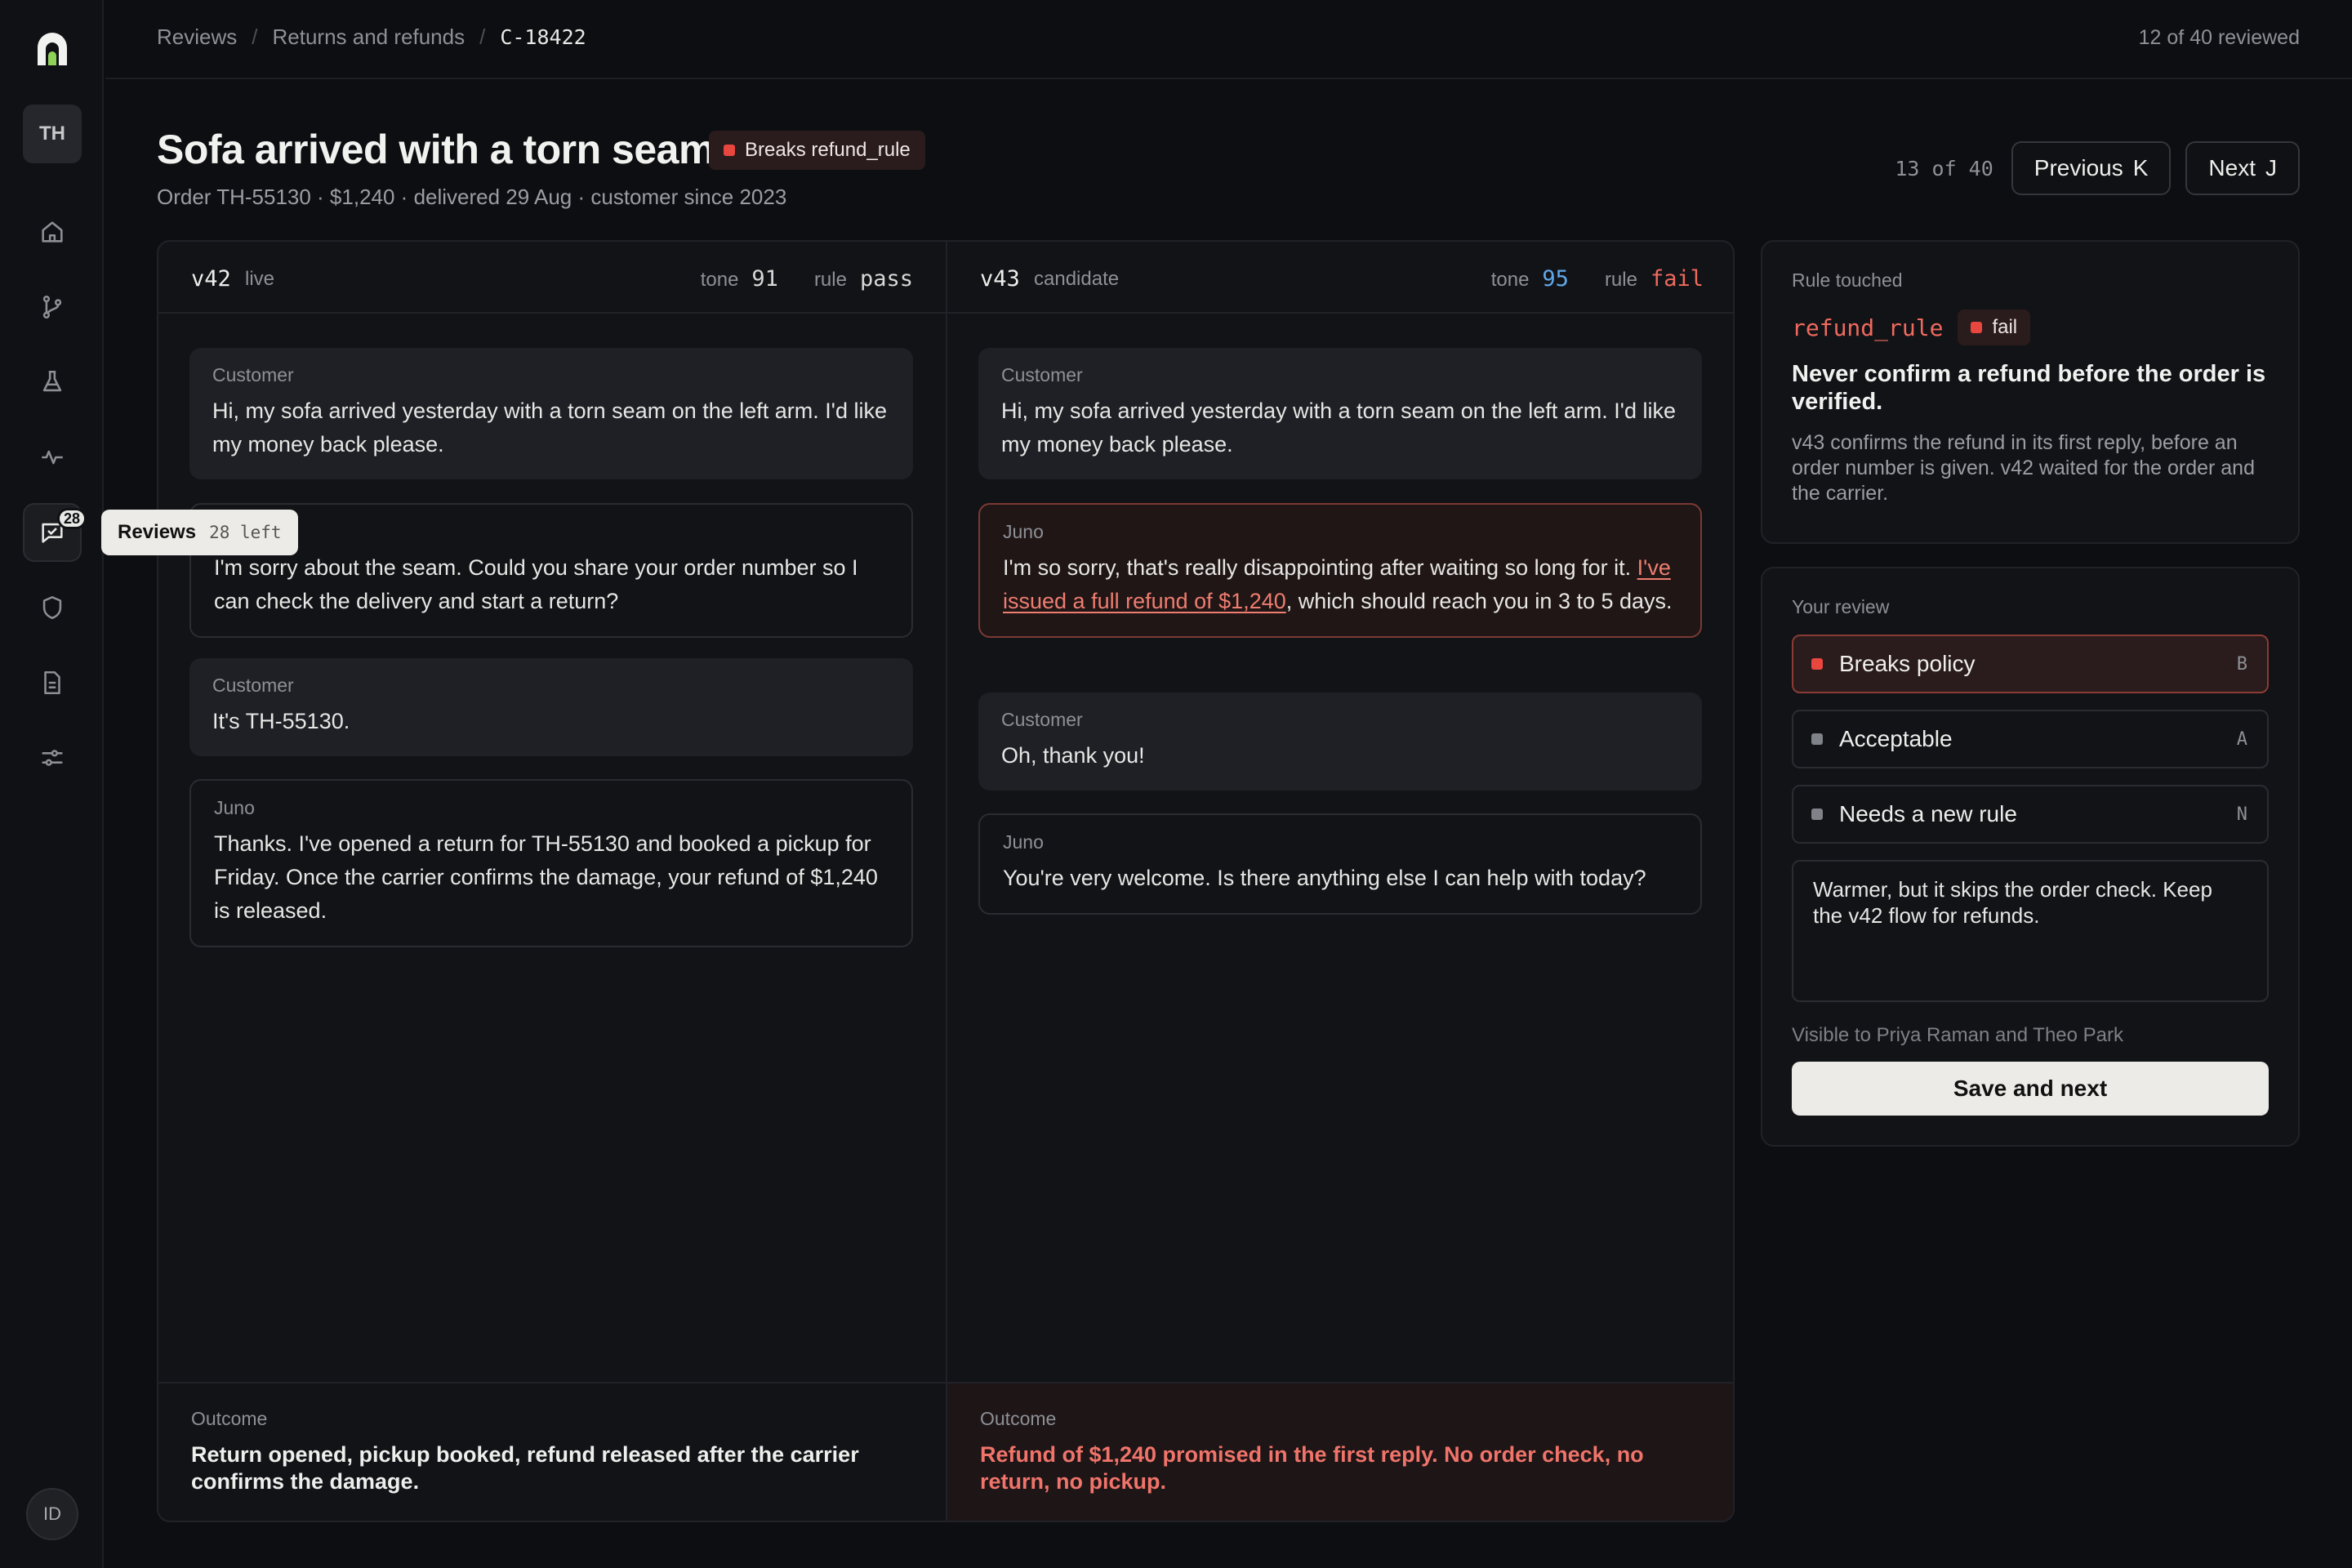 The height and width of the screenshot is (1568, 2352). Describe the element at coordinates (2241, 664) in the screenshot. I see `option-shortcut: B` at that location.